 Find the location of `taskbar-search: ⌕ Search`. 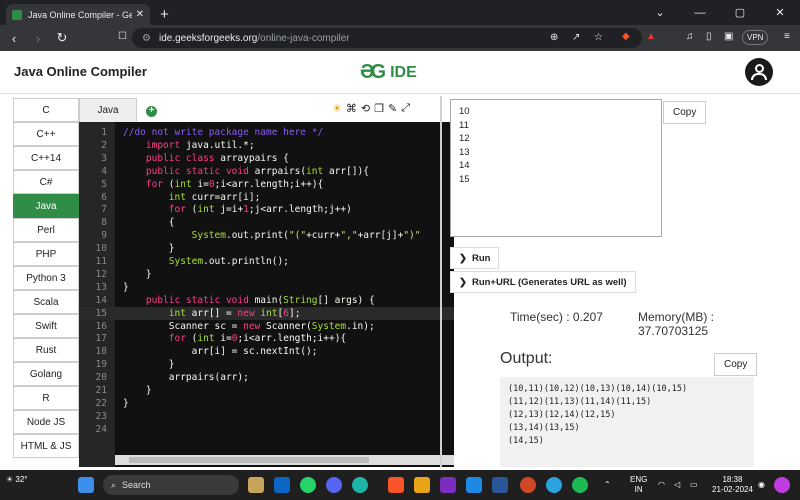

taskbar-search: ⌕ Search is located at coordinates (171, 485).